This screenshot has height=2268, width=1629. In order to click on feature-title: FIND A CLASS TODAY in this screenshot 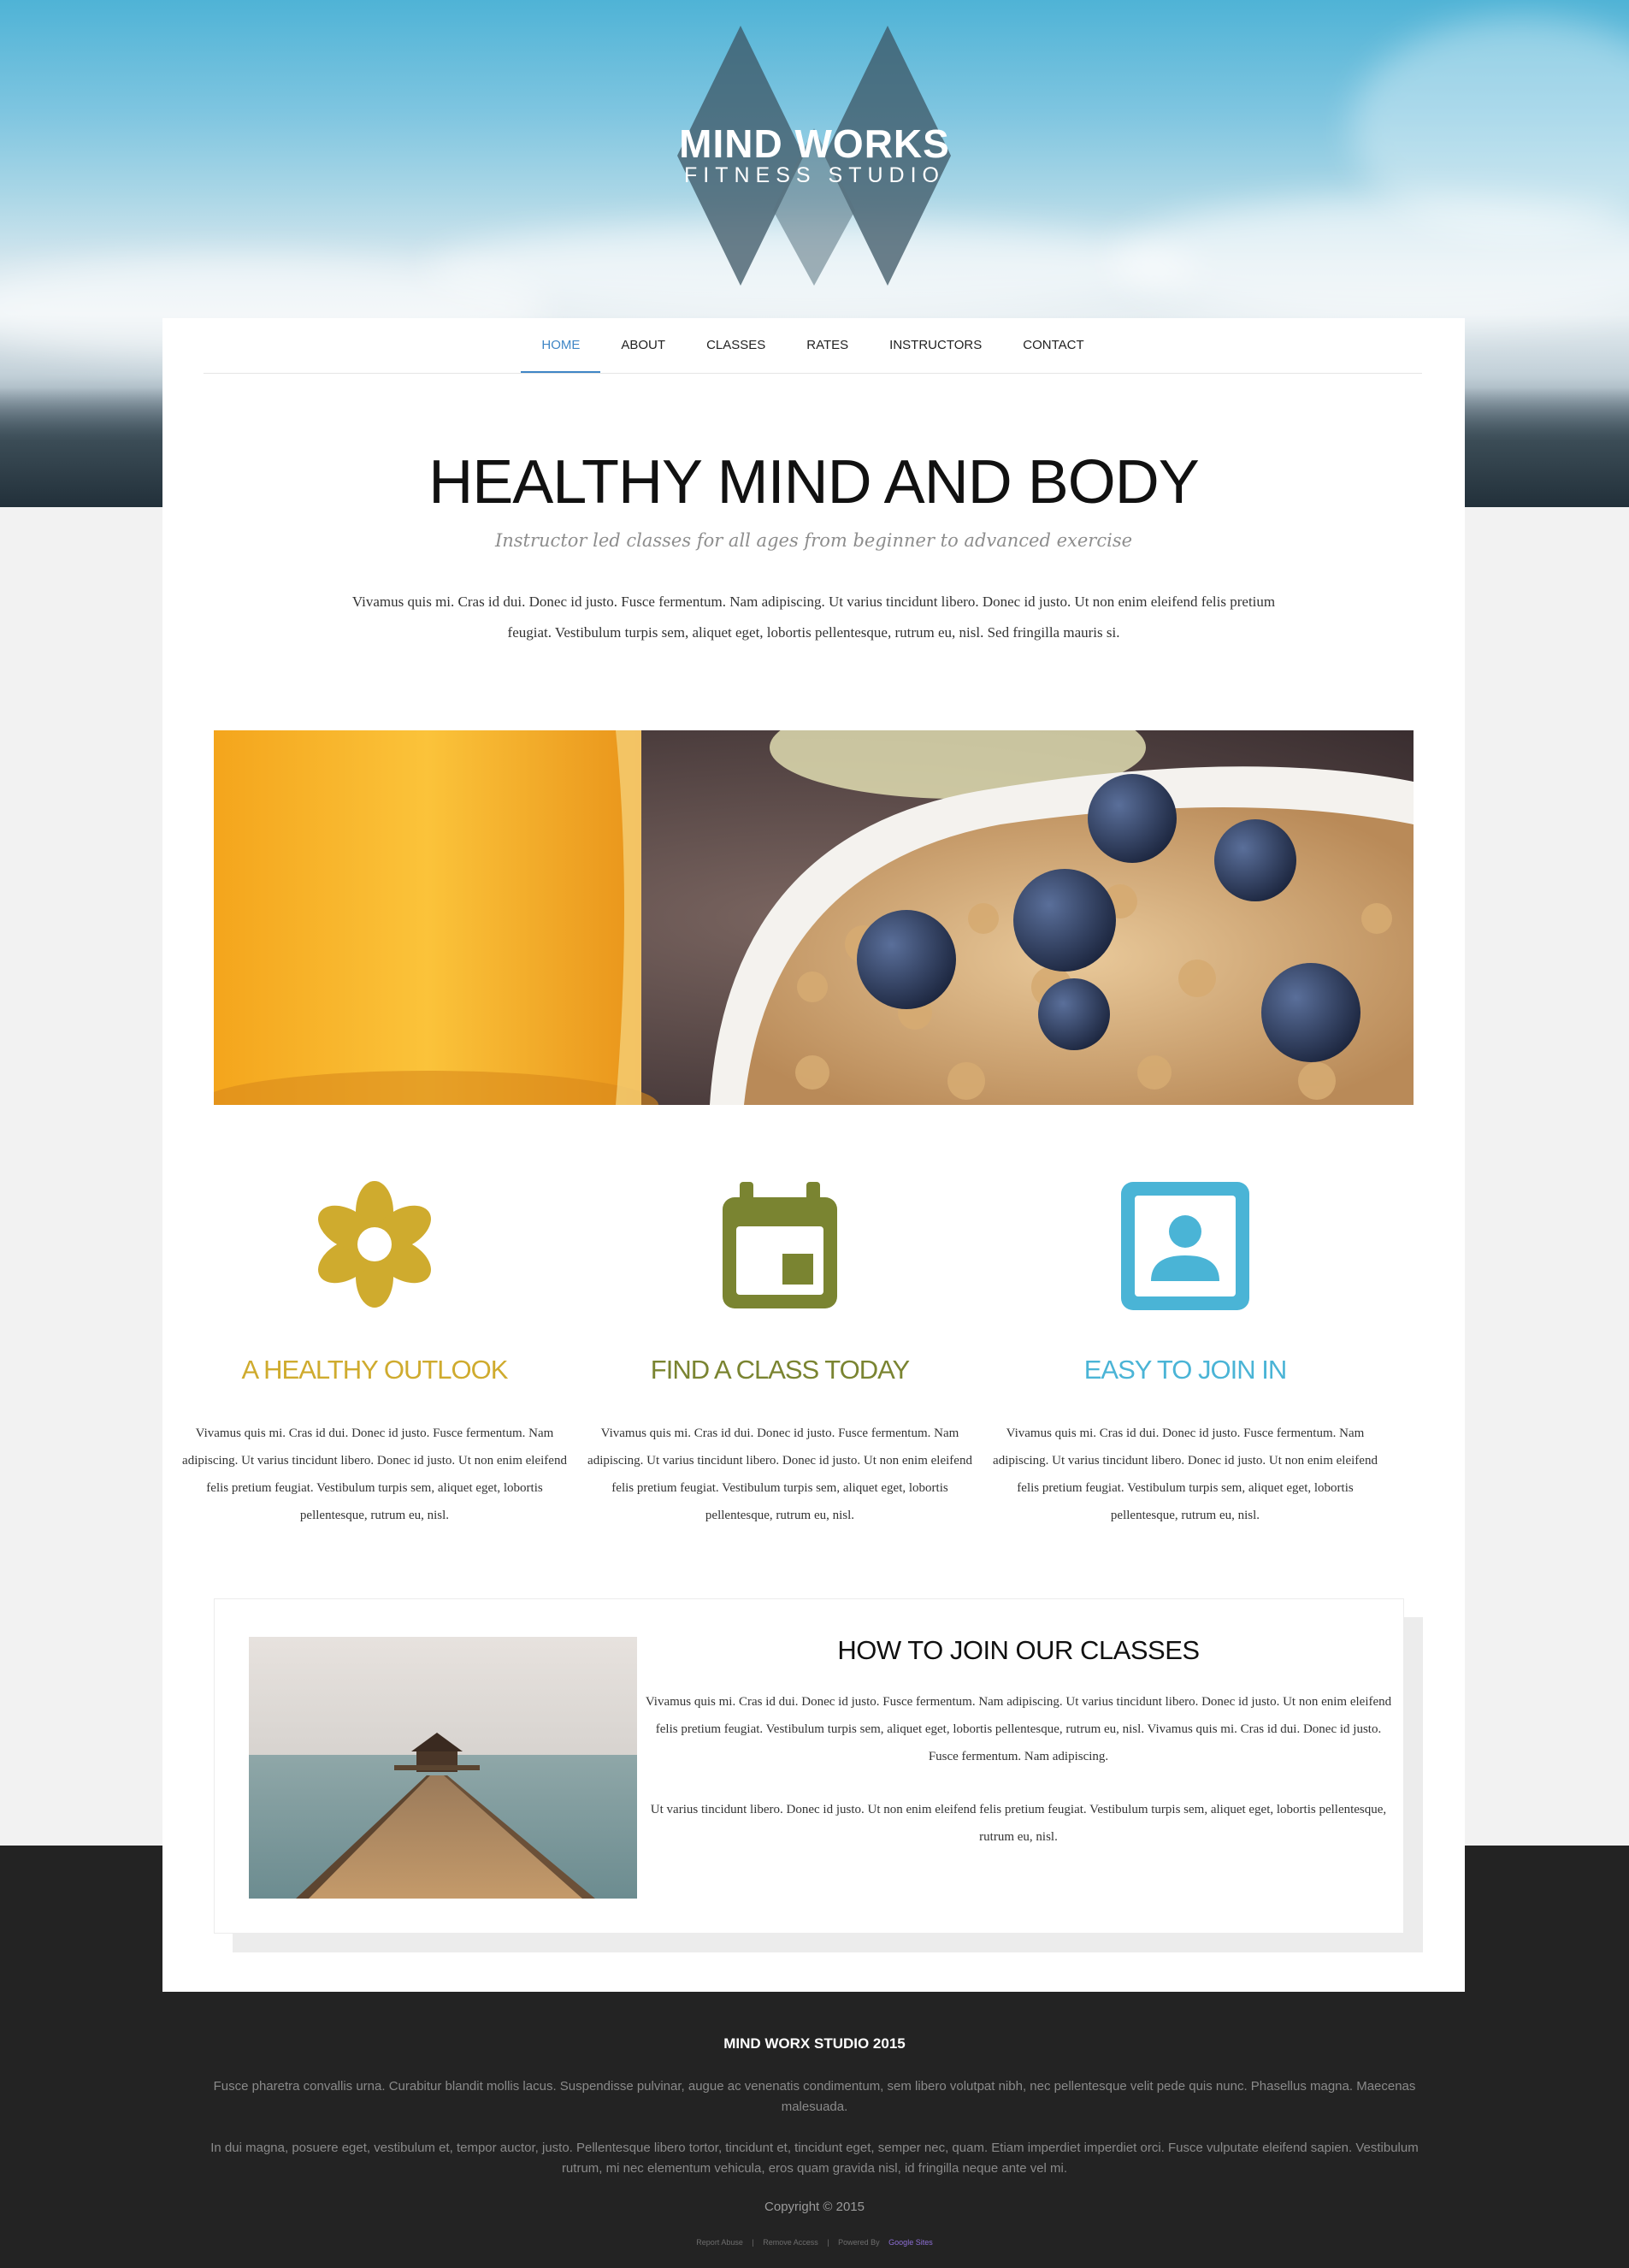, I will do `click(780, 1370)`.